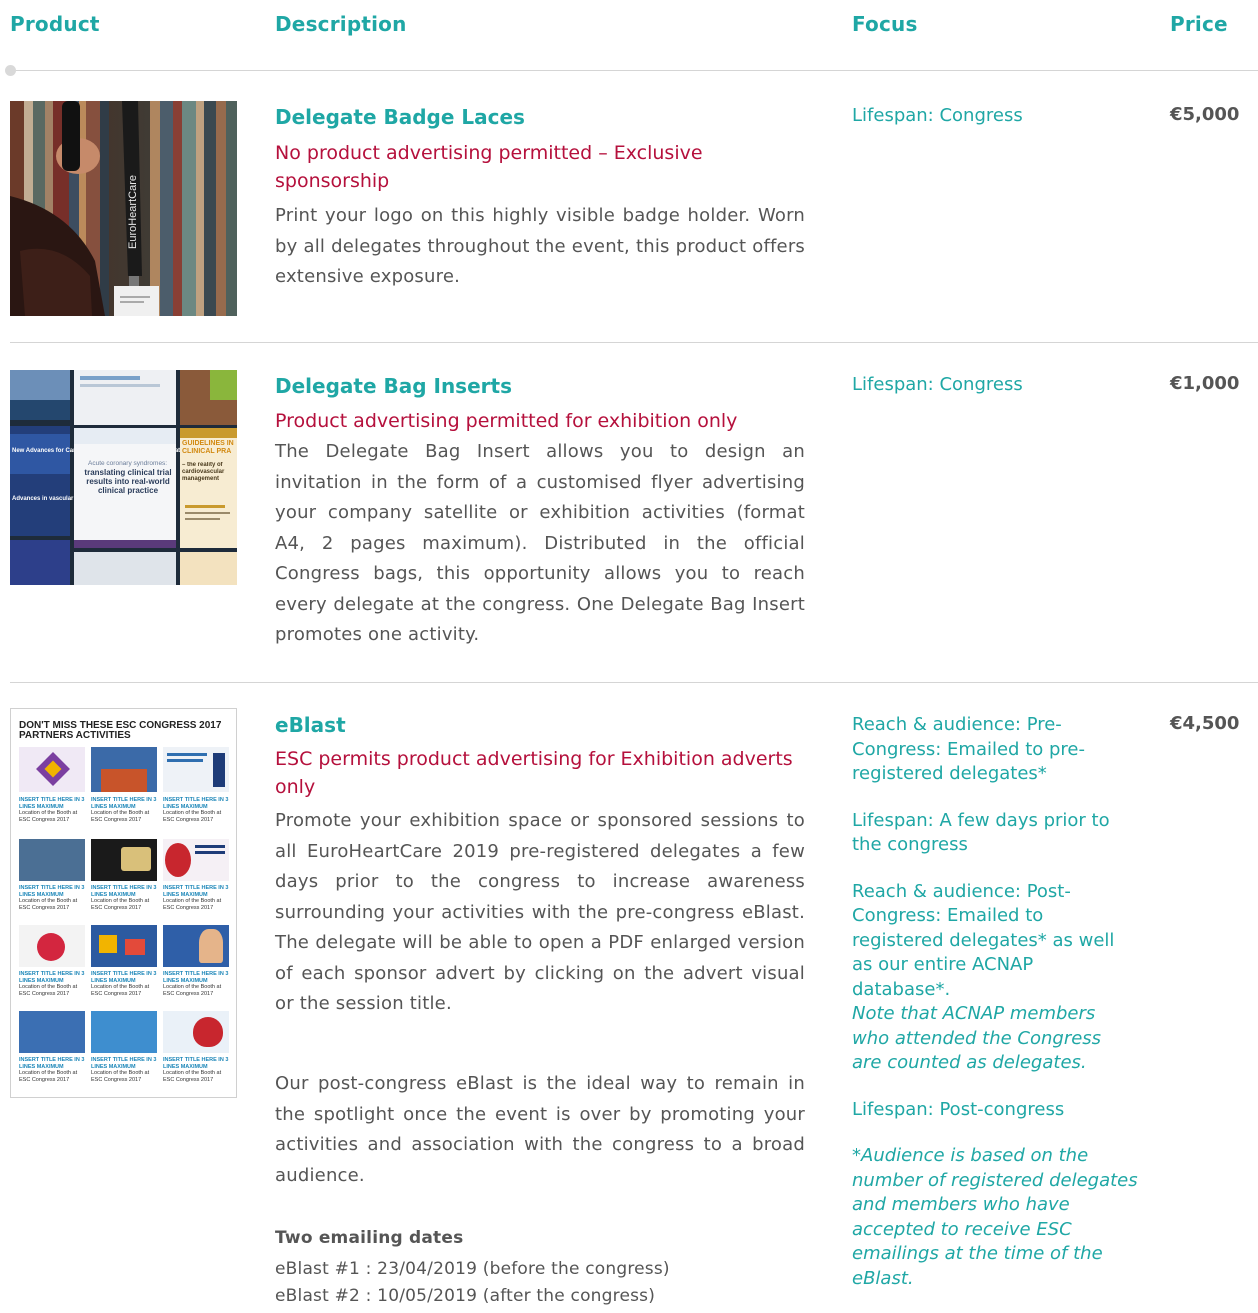  What do you see at coordinates (937, 115) in the screenshot?
I see `badge-laces-focus: Lifespan: Congress` at bounding box center [937, 115].